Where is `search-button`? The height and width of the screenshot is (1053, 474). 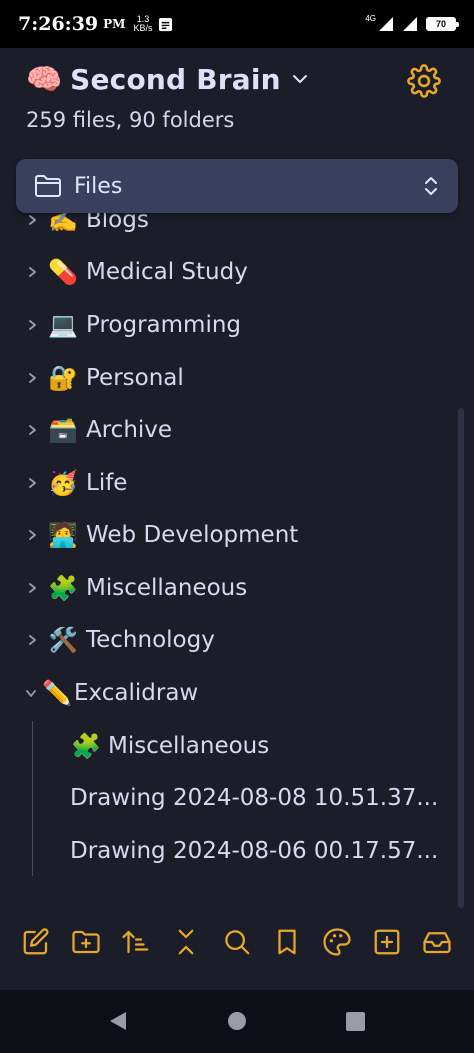
search-button is located at coordinates (237, 942).